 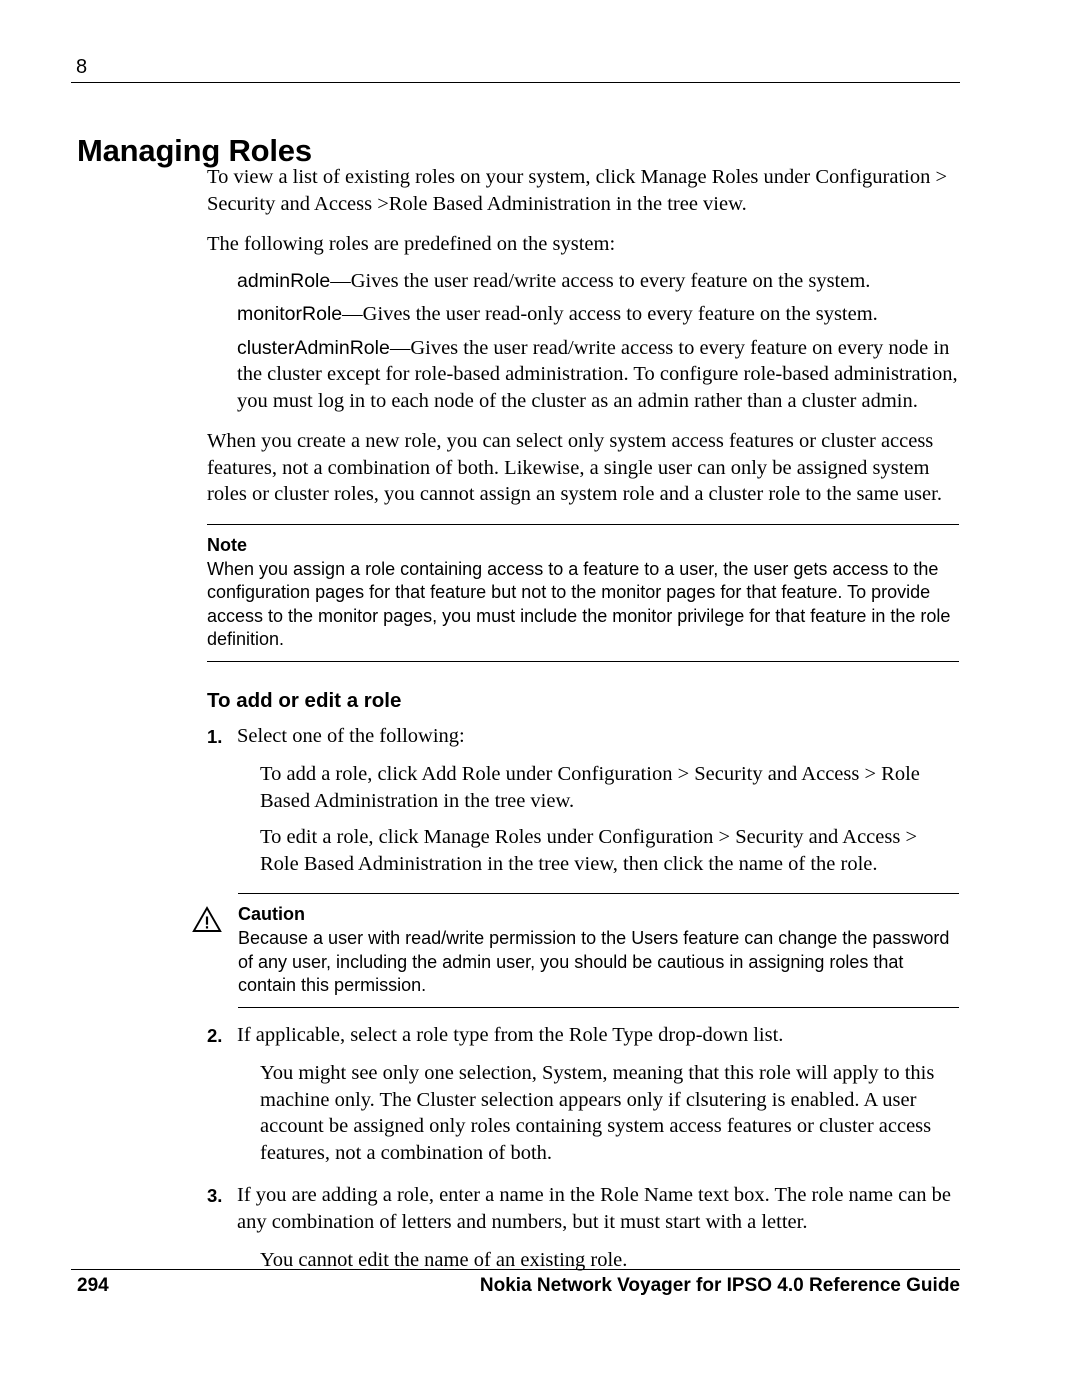 I want to click on step-marker: 2., so click(x=215, y=1035).